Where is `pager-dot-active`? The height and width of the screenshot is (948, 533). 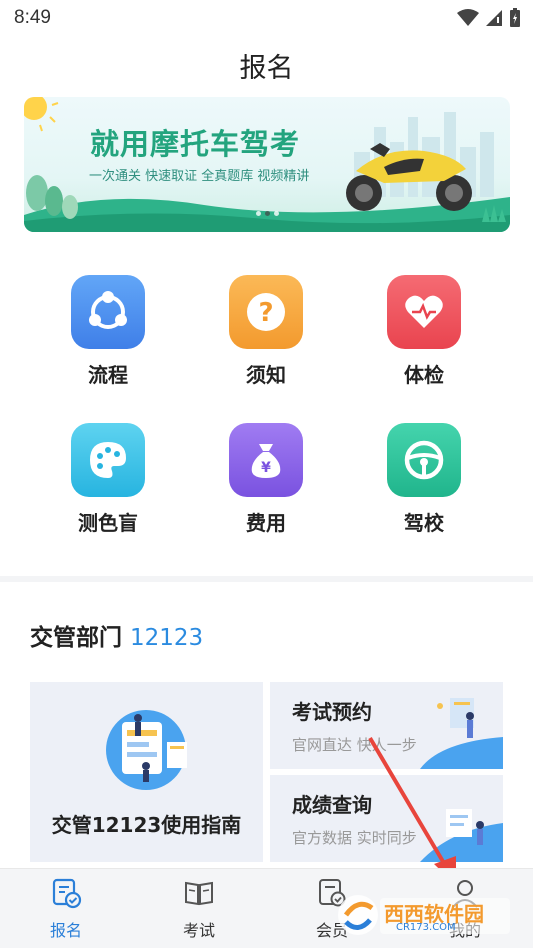 pager-dot-active is located at coordinates (267, 213).